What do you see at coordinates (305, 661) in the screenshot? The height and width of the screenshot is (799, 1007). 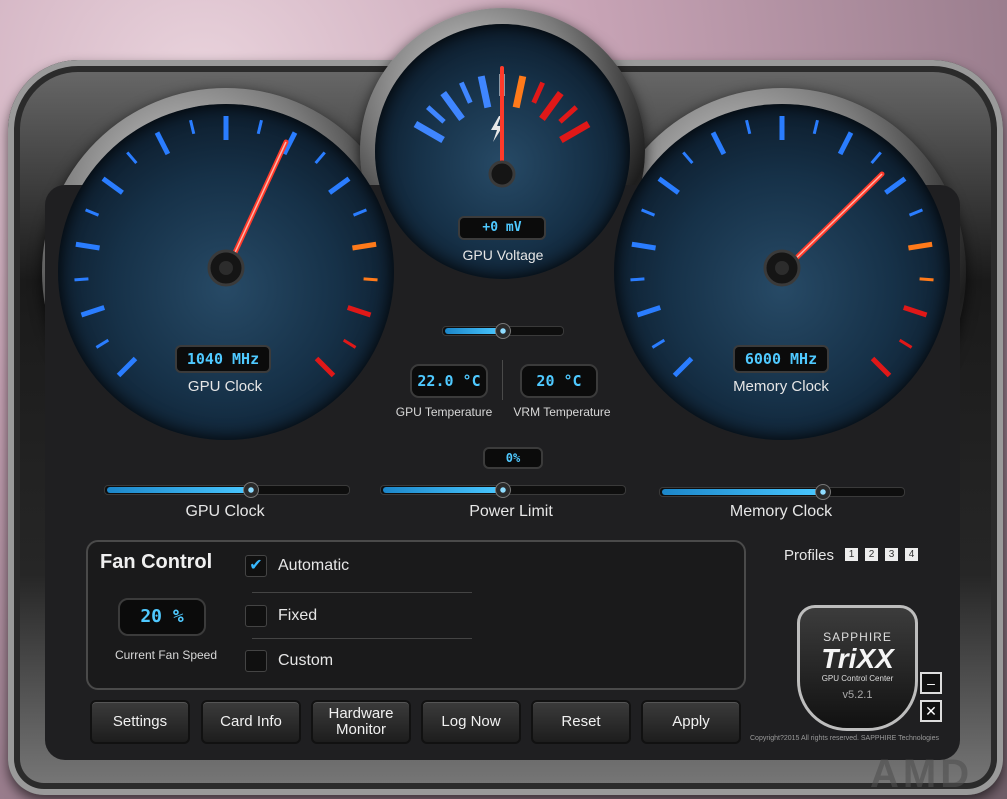 I see `custom-option-label: Custom` at bounding box center [305, 661].